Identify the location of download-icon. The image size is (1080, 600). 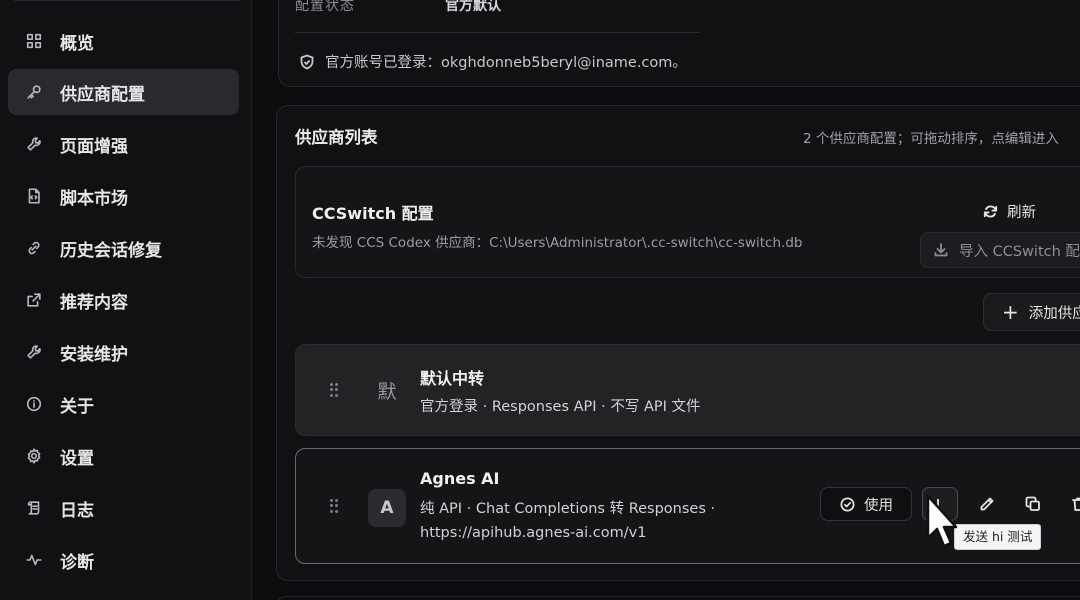
(941, 250).